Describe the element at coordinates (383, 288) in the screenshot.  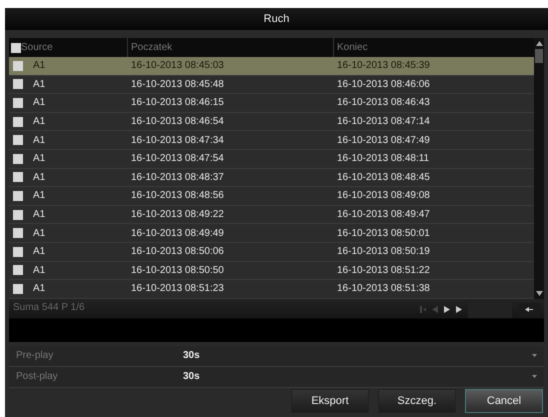
I see `table-cell: 16-10-2013 08:51:38` at that location.